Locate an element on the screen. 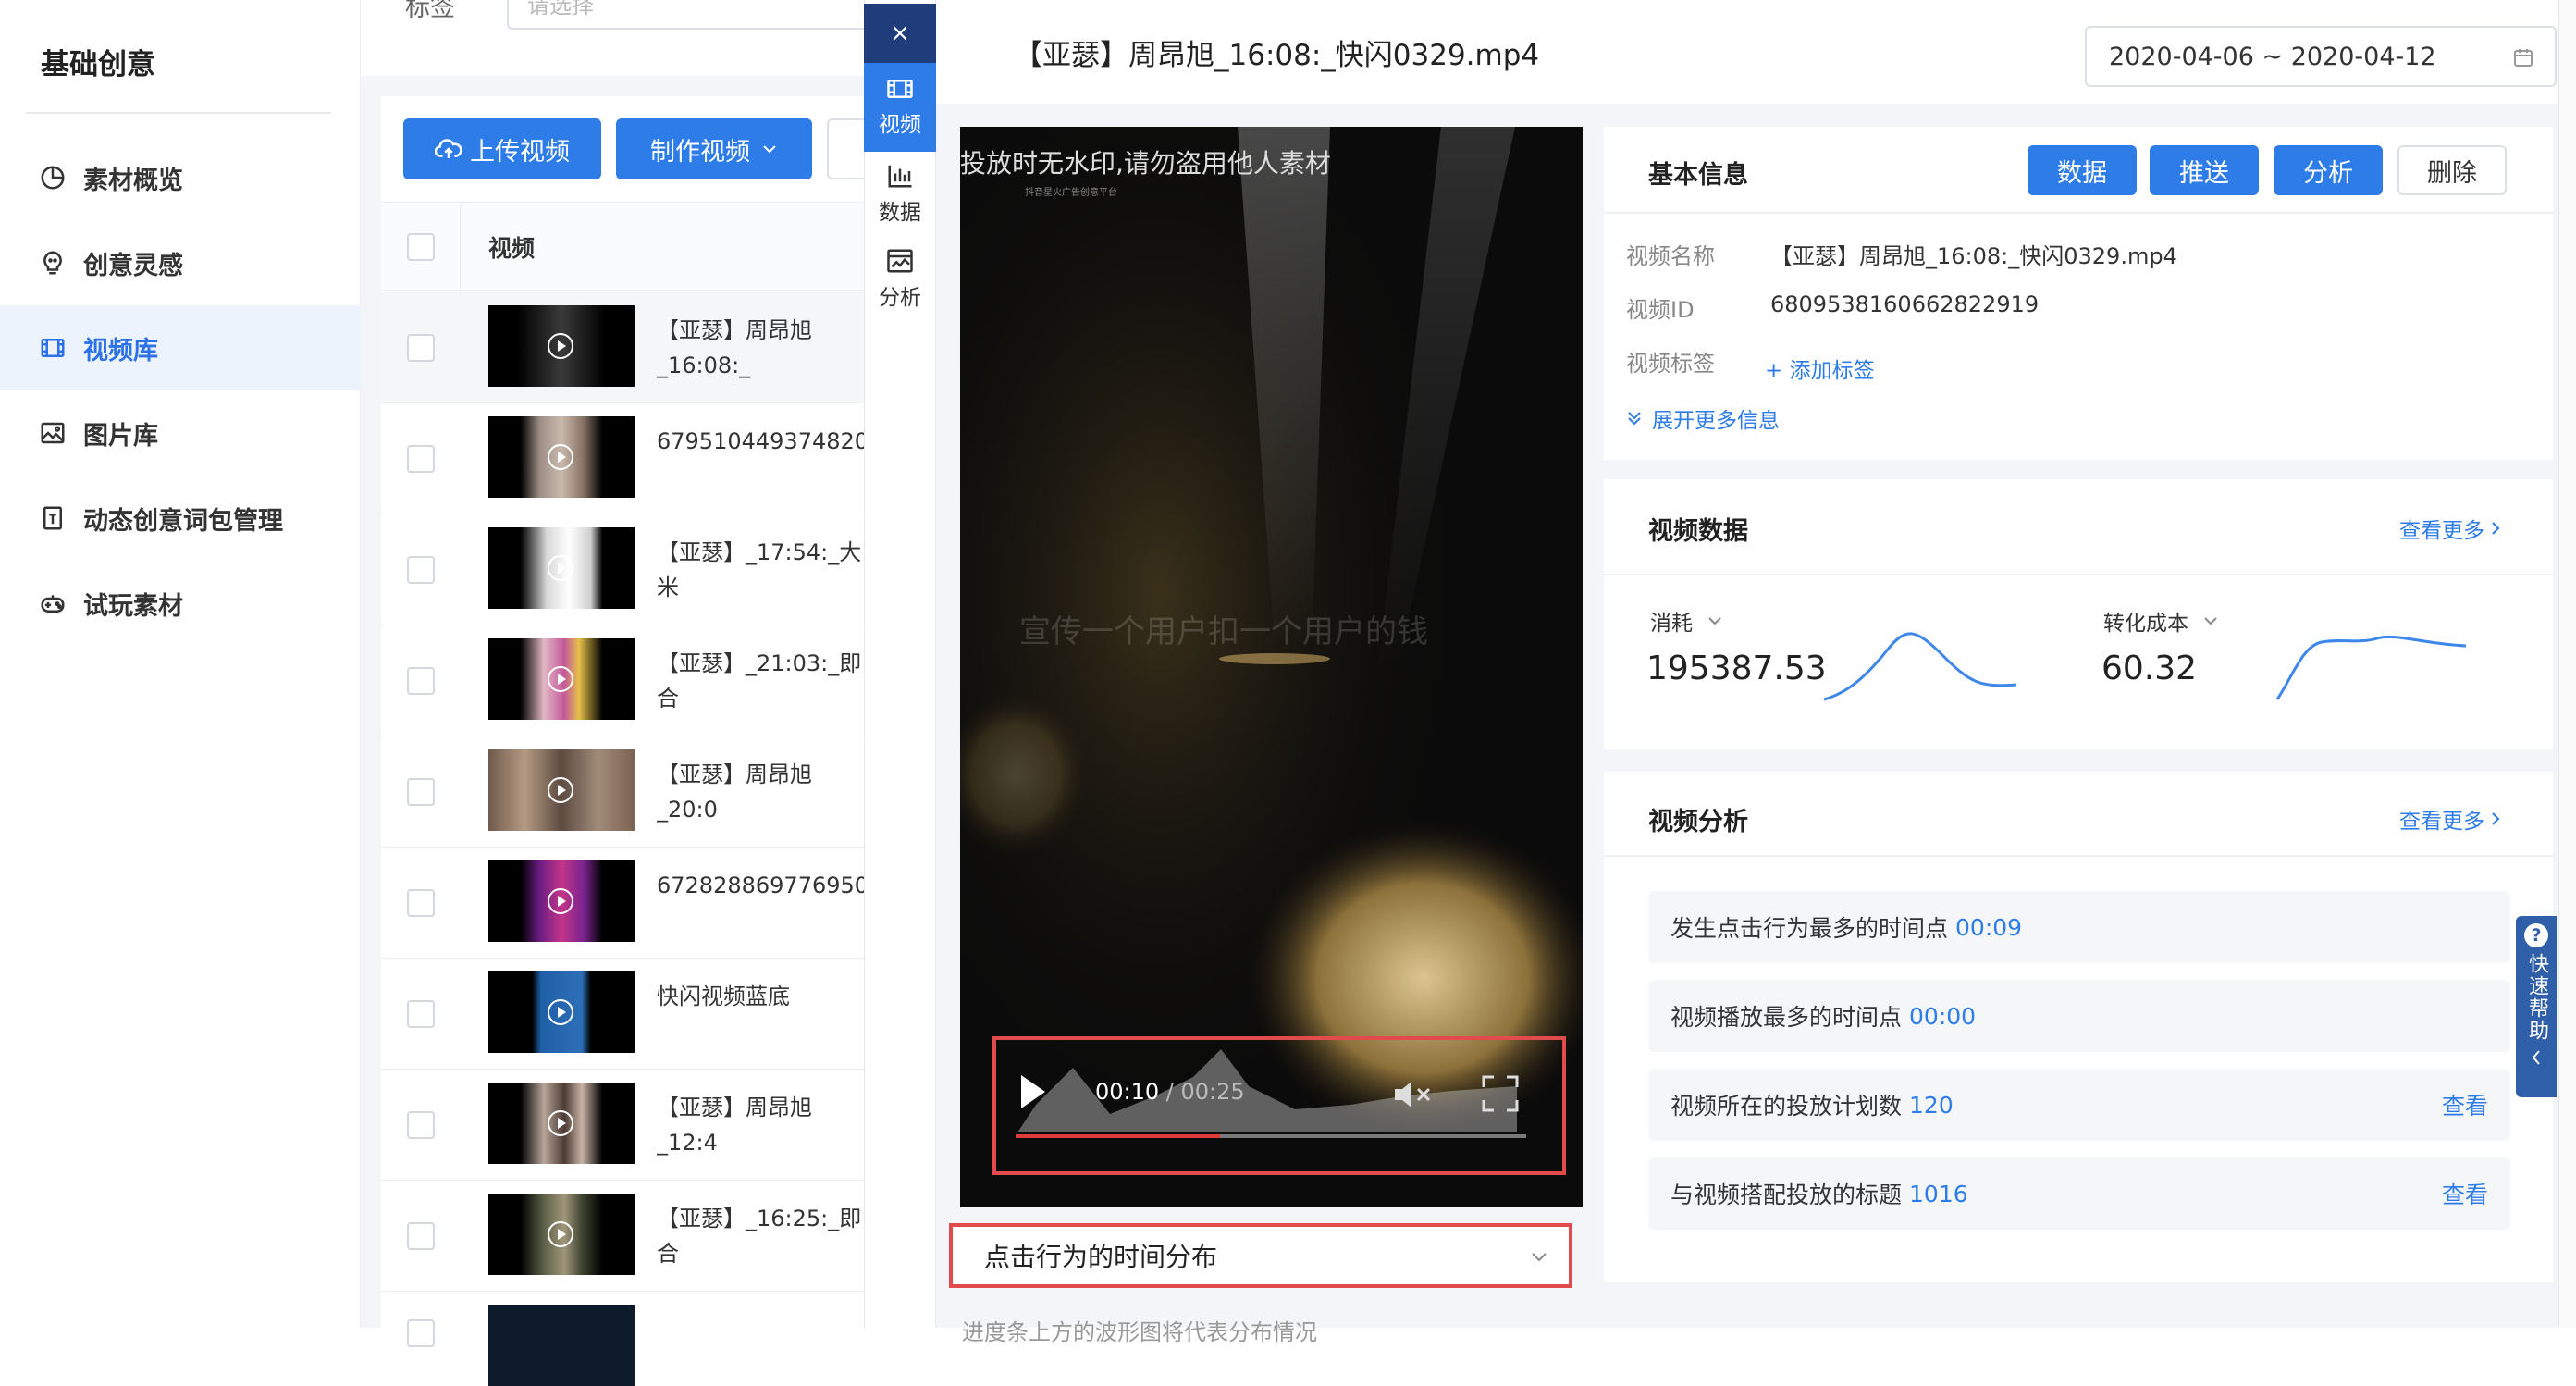 The height and width of the screenshot is (1386, 2576). video-analysis-title: 视频分析 is located at coordinates (1698, 822).